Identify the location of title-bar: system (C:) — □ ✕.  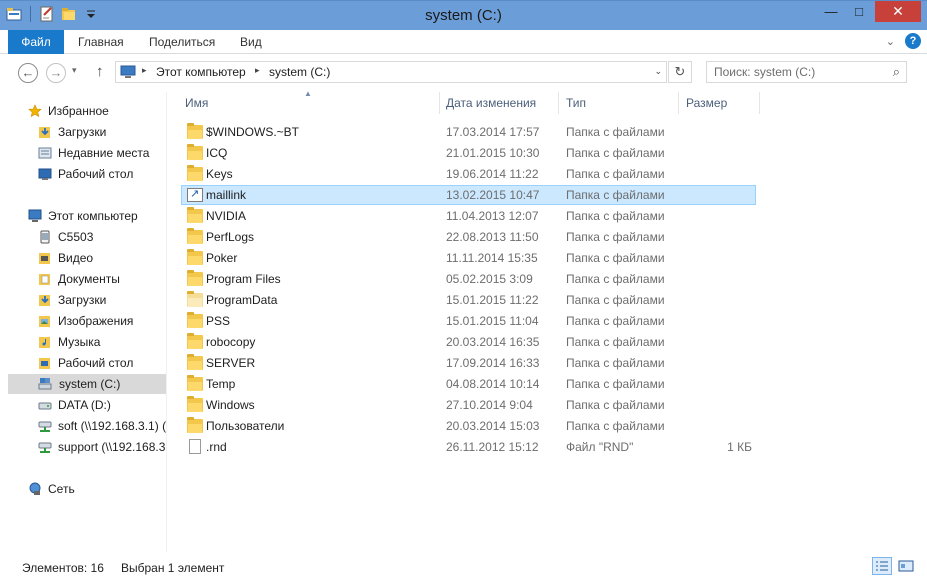
(463, 15).